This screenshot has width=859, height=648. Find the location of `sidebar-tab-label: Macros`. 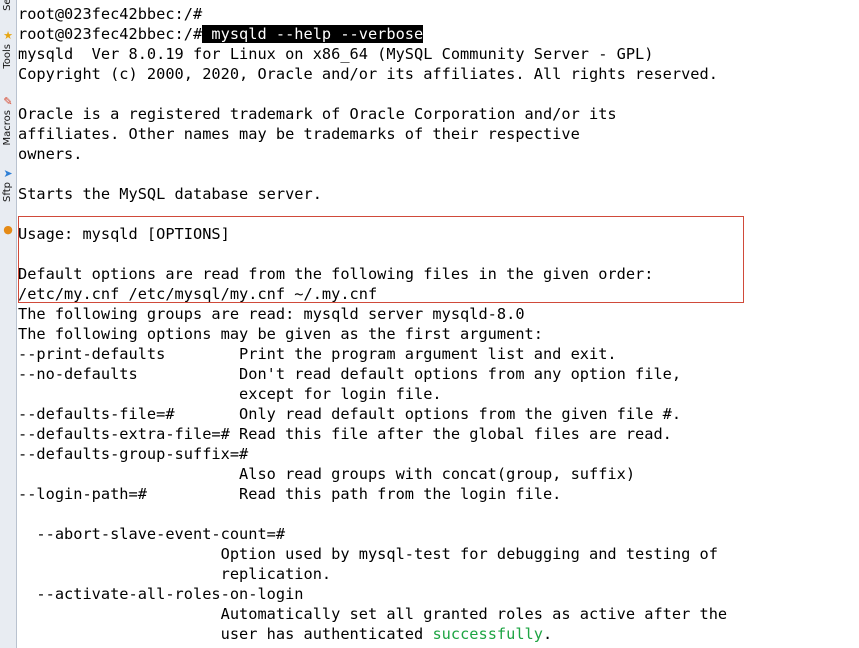

sidebar-tab-label: Macros is located at coordinates (7, 128).